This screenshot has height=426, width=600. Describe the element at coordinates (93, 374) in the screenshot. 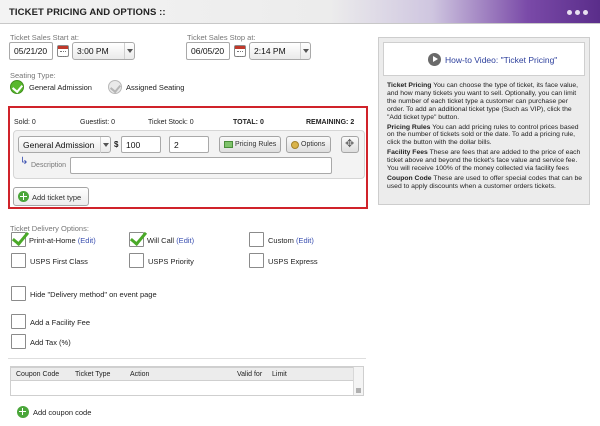

I see `col-ticket-type: Ticket Type` at that location.